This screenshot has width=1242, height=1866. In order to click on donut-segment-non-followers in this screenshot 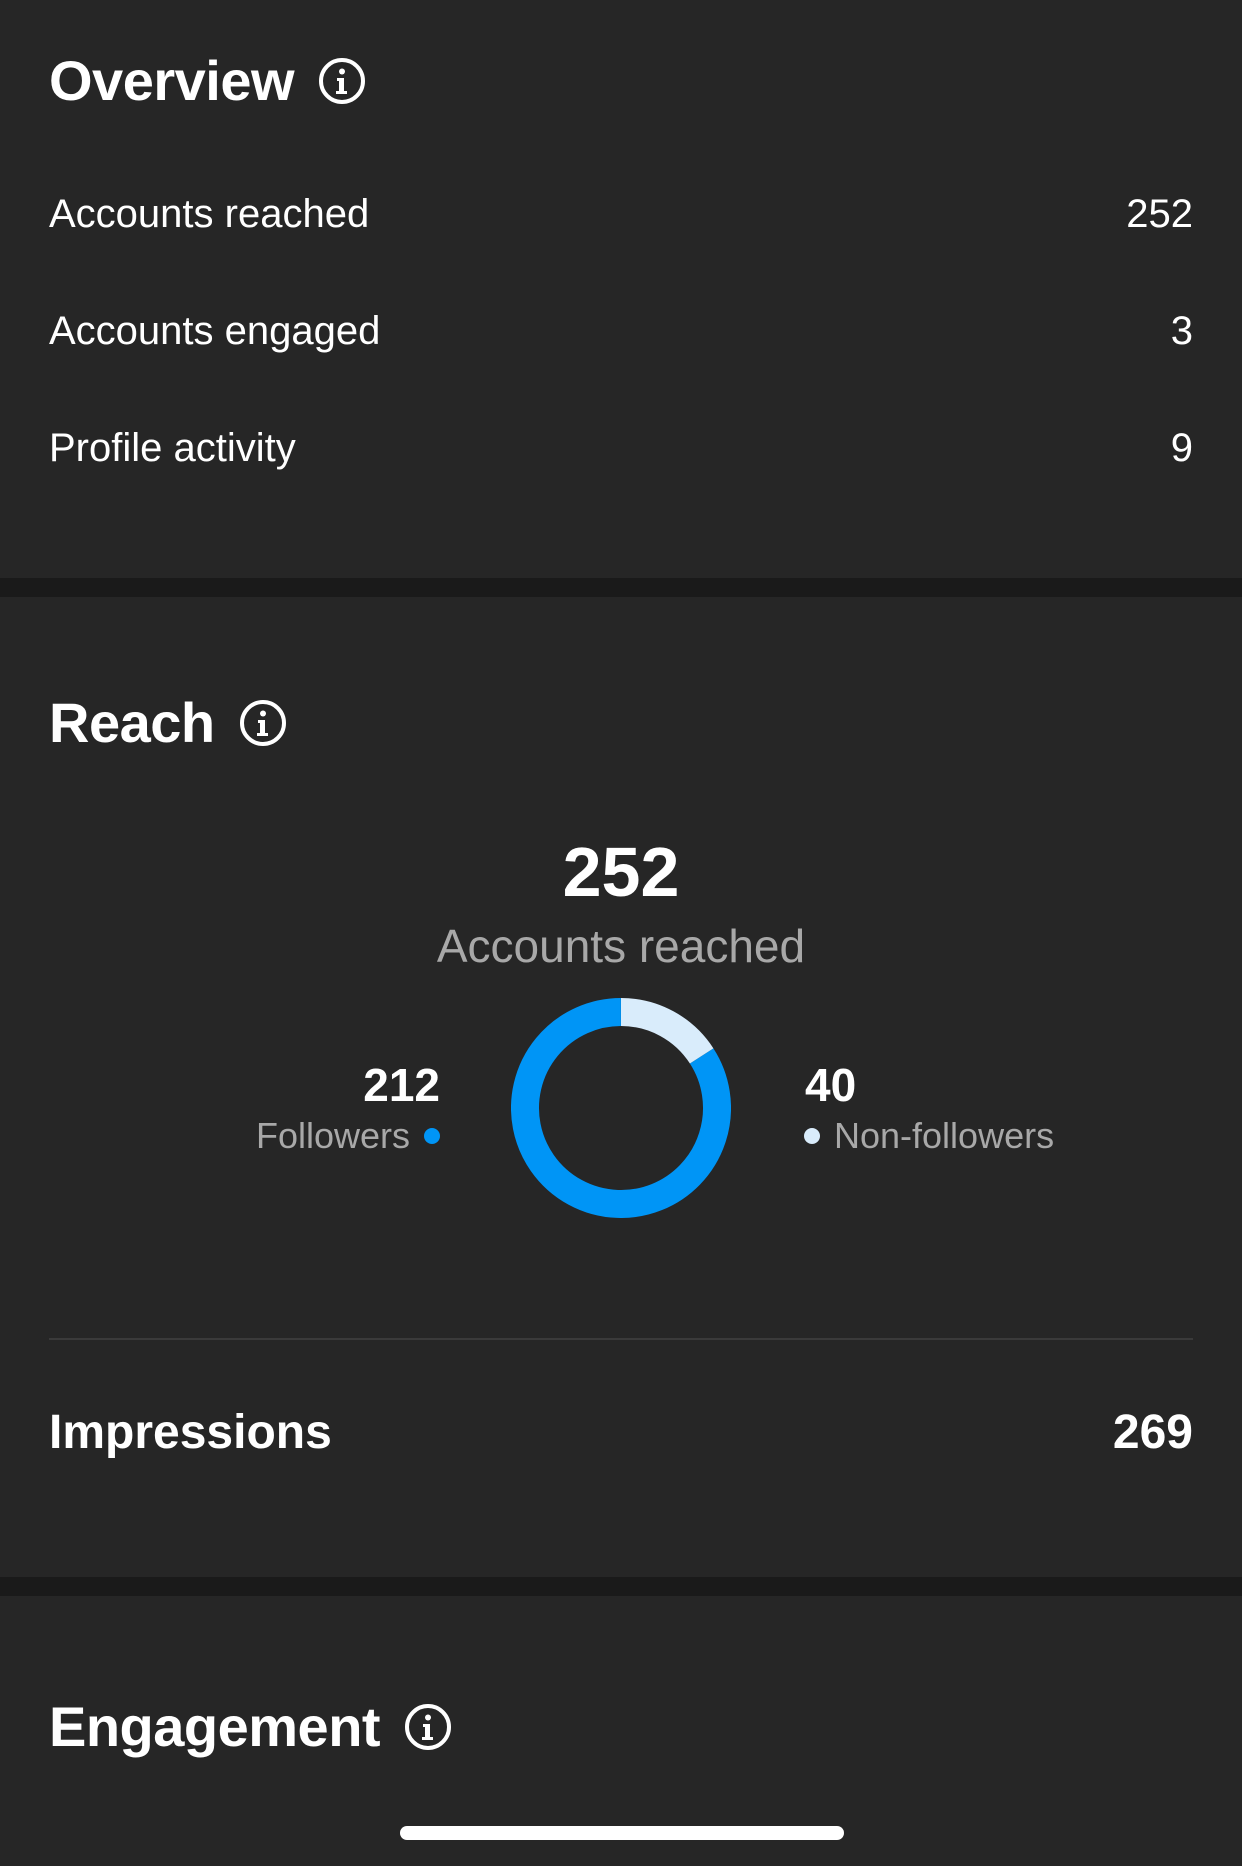, I will do `click(667, 1031)`.